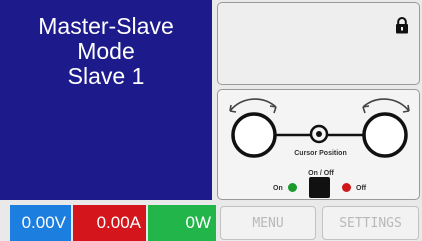  Describe the element at coordinates (106, 76) in the screenshot. I see `mode-slave-label: Slave 1` at that location.